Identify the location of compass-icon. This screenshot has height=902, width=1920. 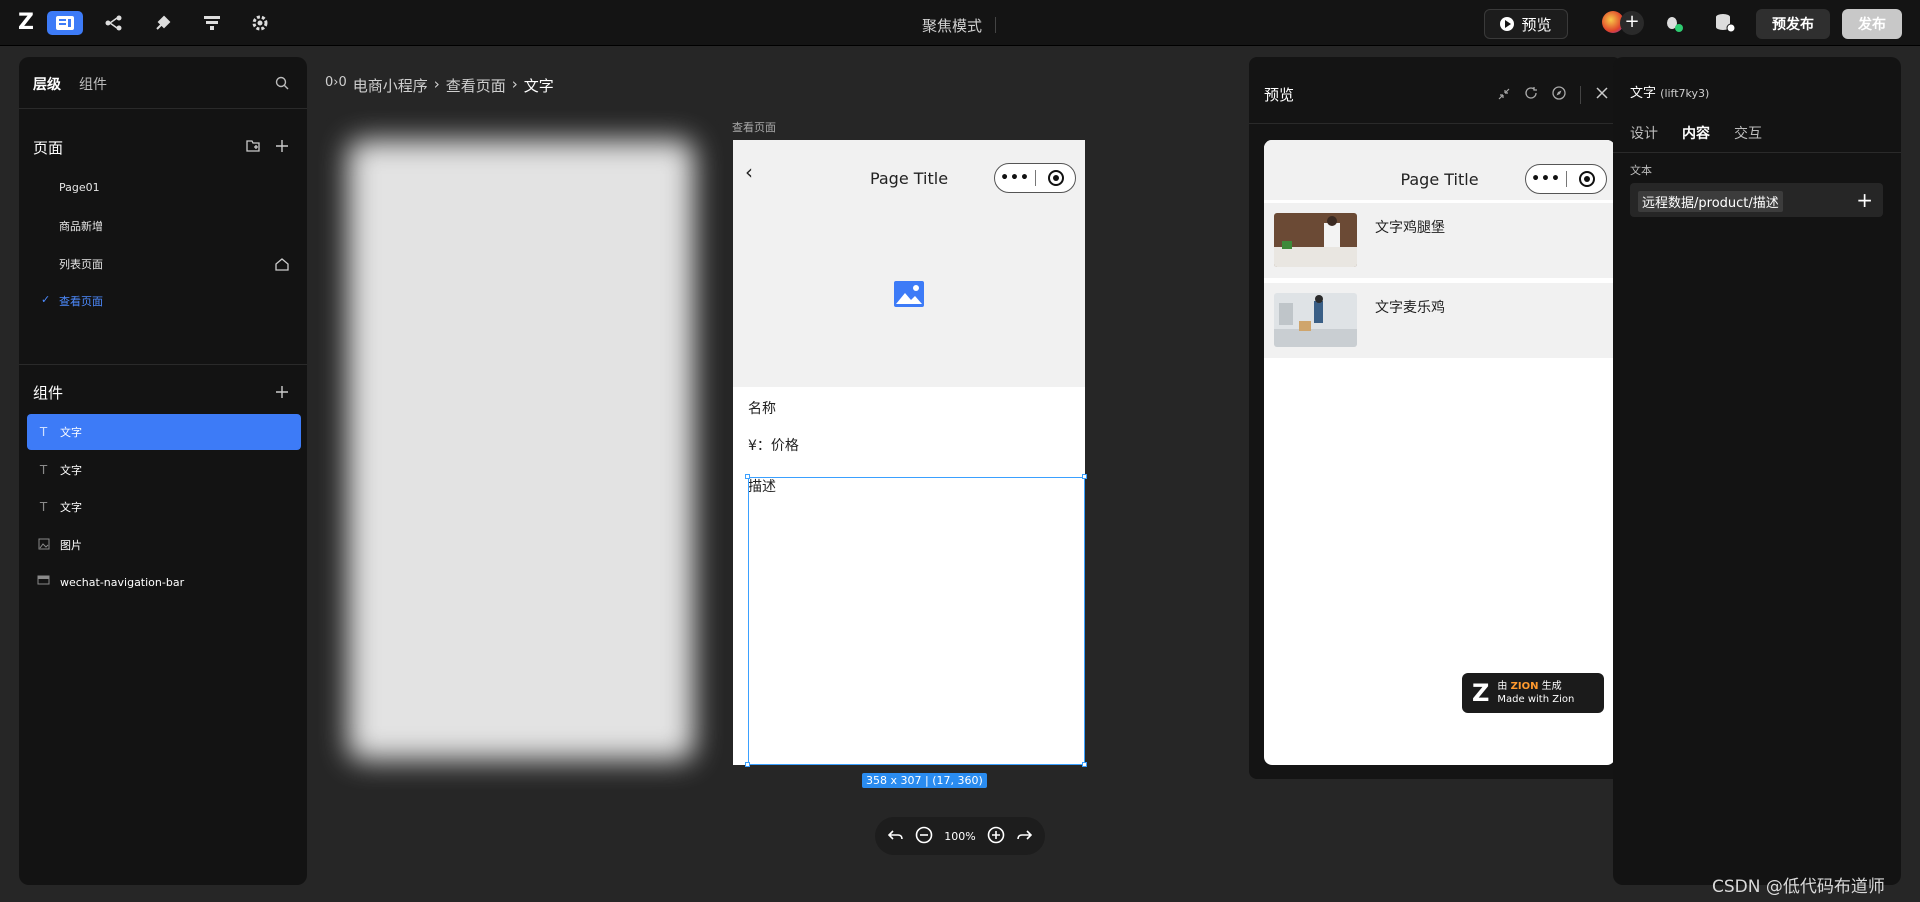
(1559, 94).